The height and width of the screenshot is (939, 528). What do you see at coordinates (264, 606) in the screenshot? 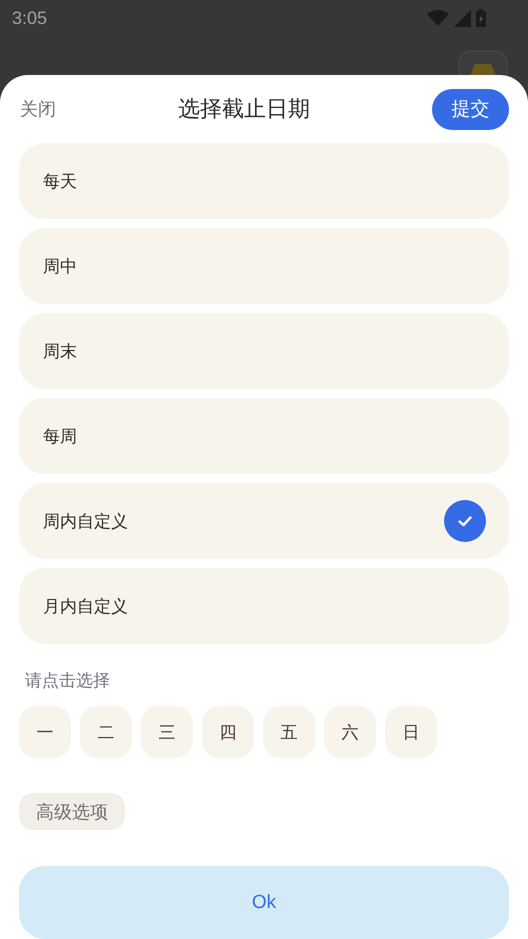
I see `option-item: 月内自定义` at bounding box center [264, 606].